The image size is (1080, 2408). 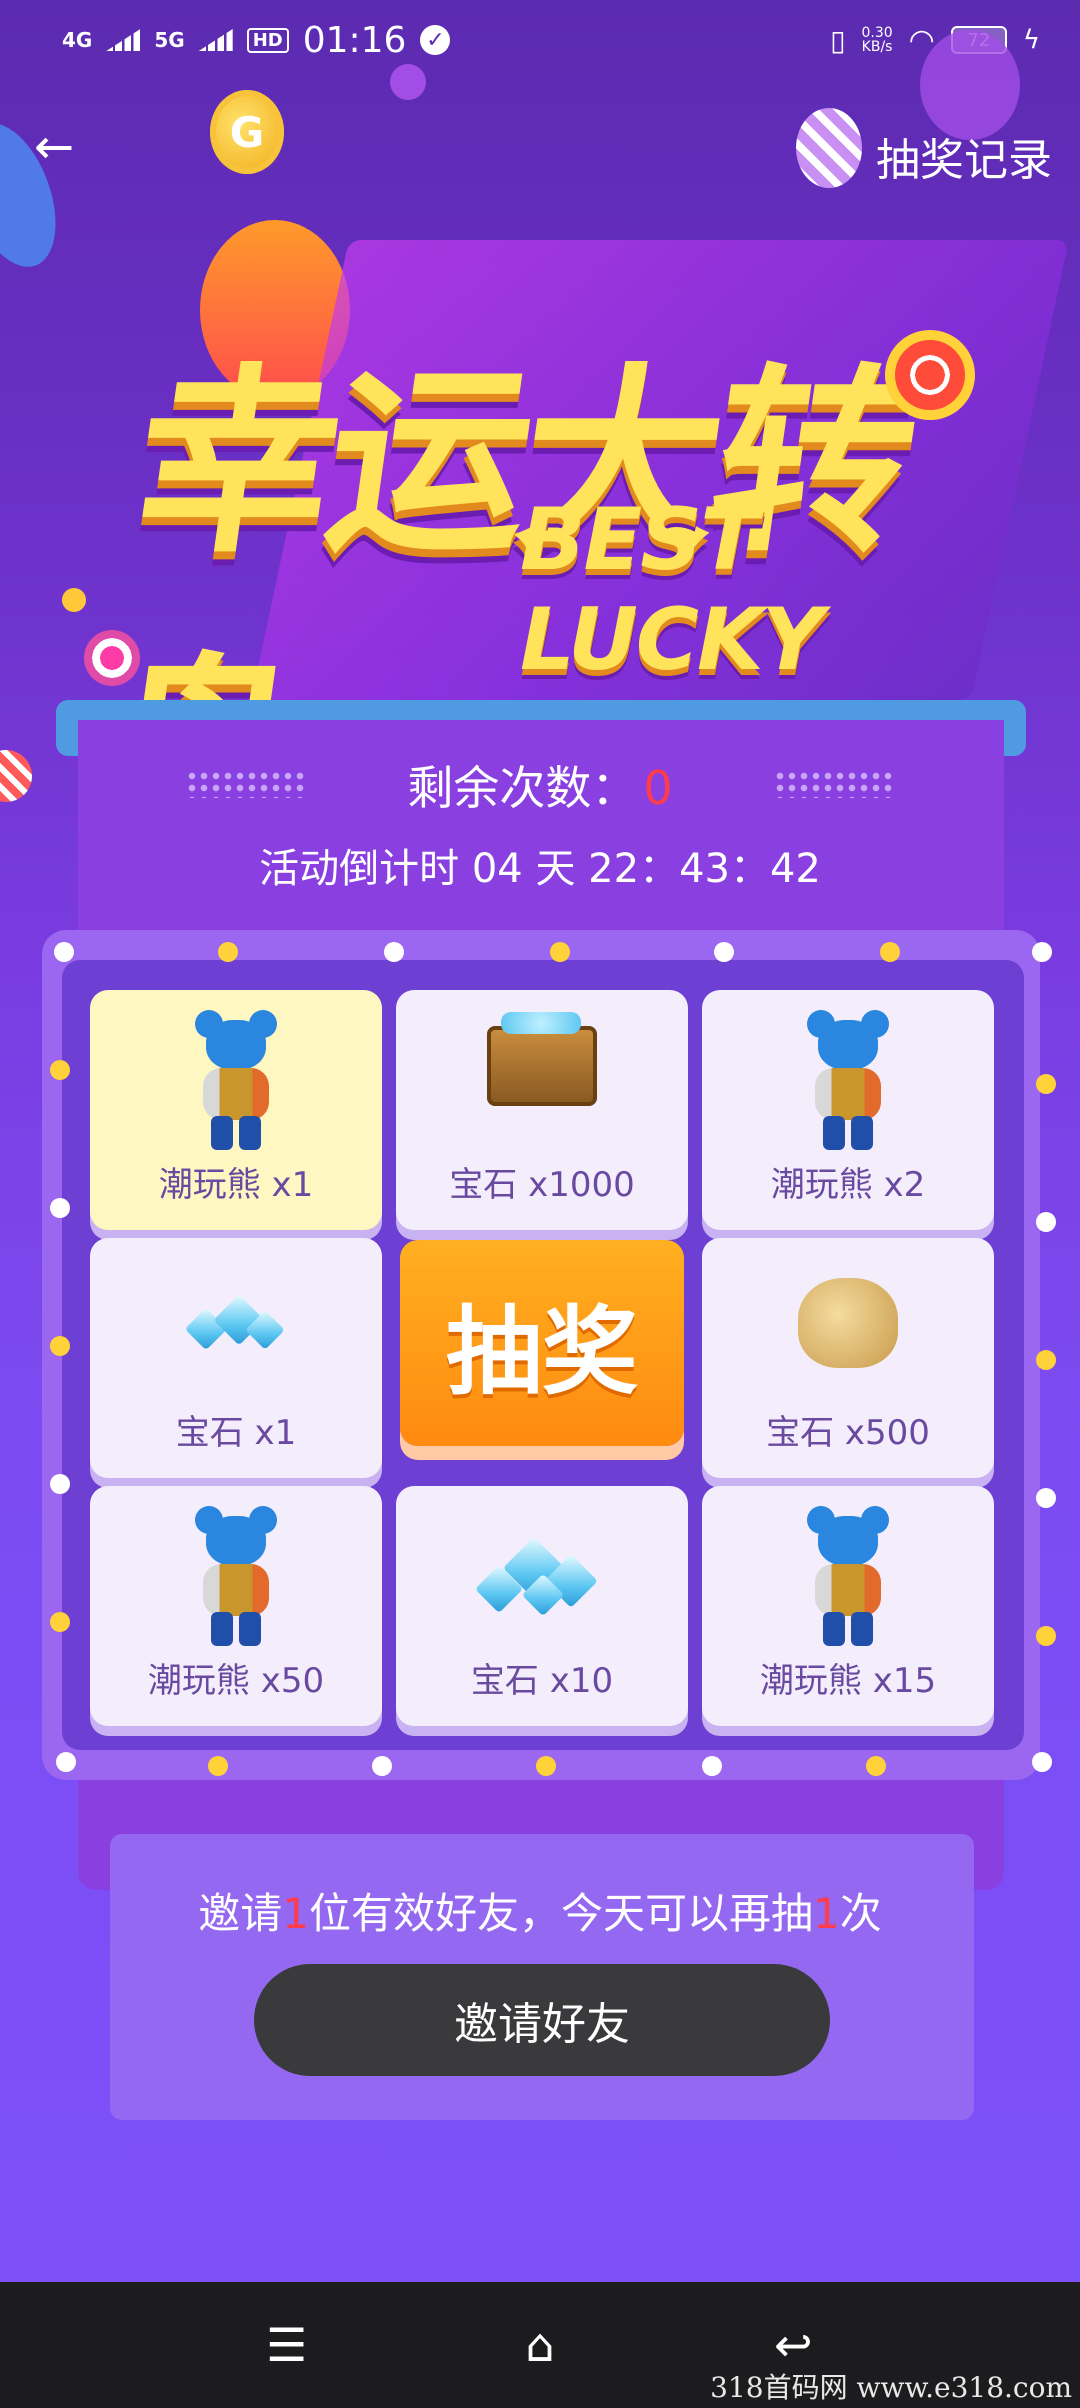 I want to click on remaining-count: 剩余次数： 0, so click(x=540, y=785).